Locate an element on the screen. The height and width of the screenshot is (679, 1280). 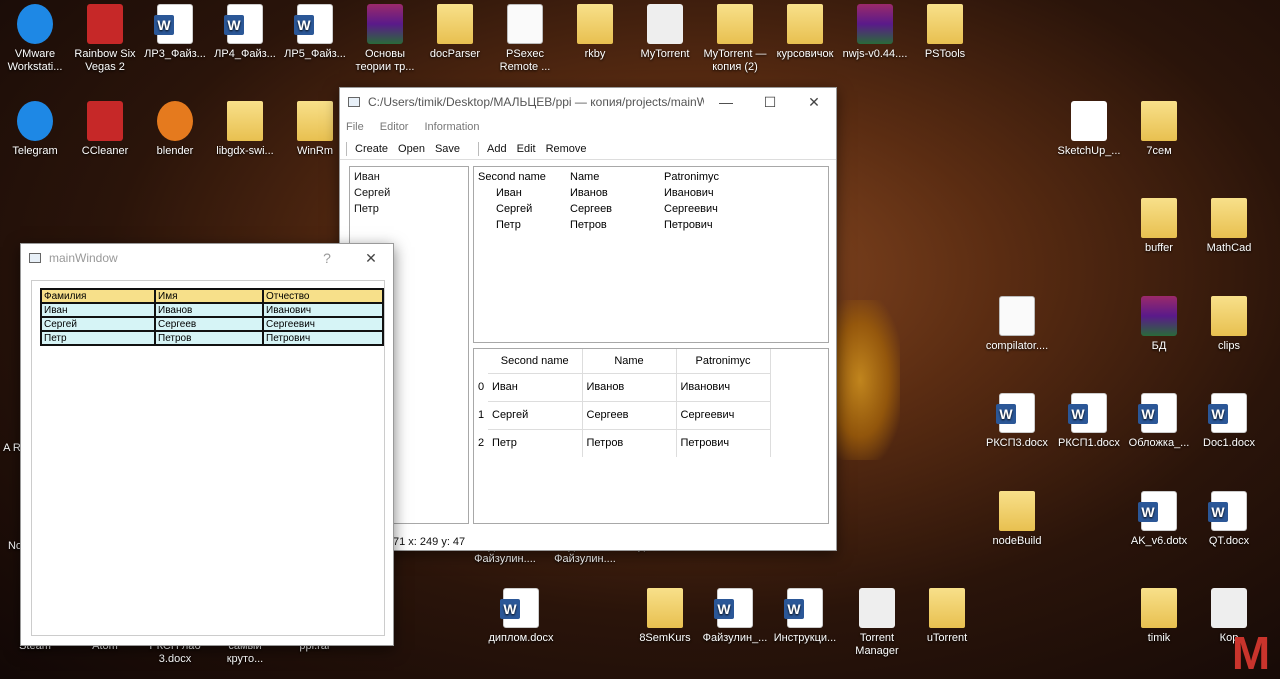
col-header-name: Name is located at coordinates (629, 361).